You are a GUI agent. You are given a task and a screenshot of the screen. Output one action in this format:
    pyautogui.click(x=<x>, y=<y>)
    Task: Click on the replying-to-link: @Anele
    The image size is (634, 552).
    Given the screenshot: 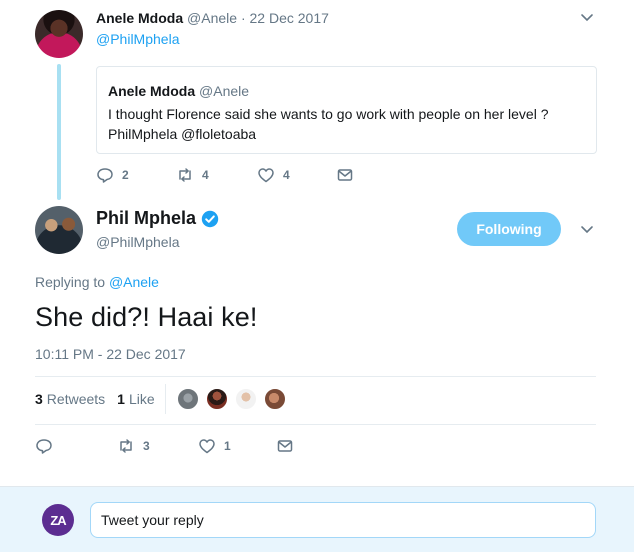 What is the action you would take?
    pyautogui.click(x=134, y=282)
    